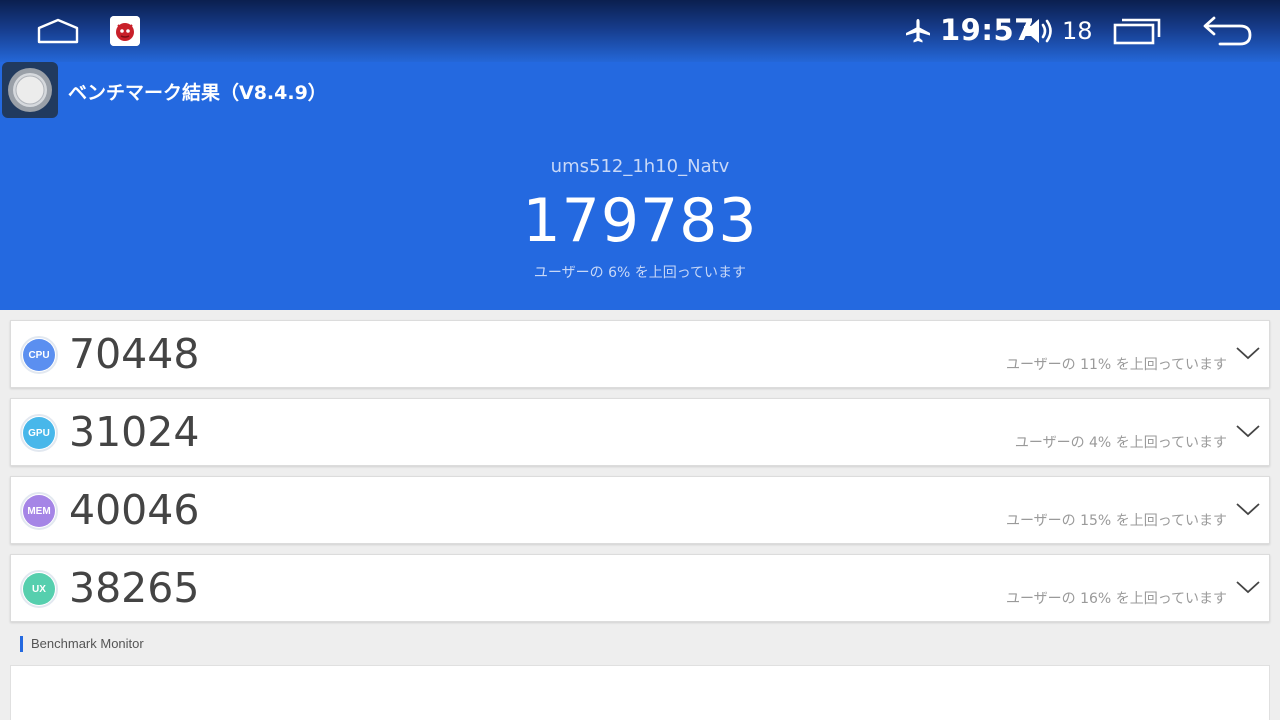  I want to click on gpu-badge-icon: GPU, so click(39, 433).